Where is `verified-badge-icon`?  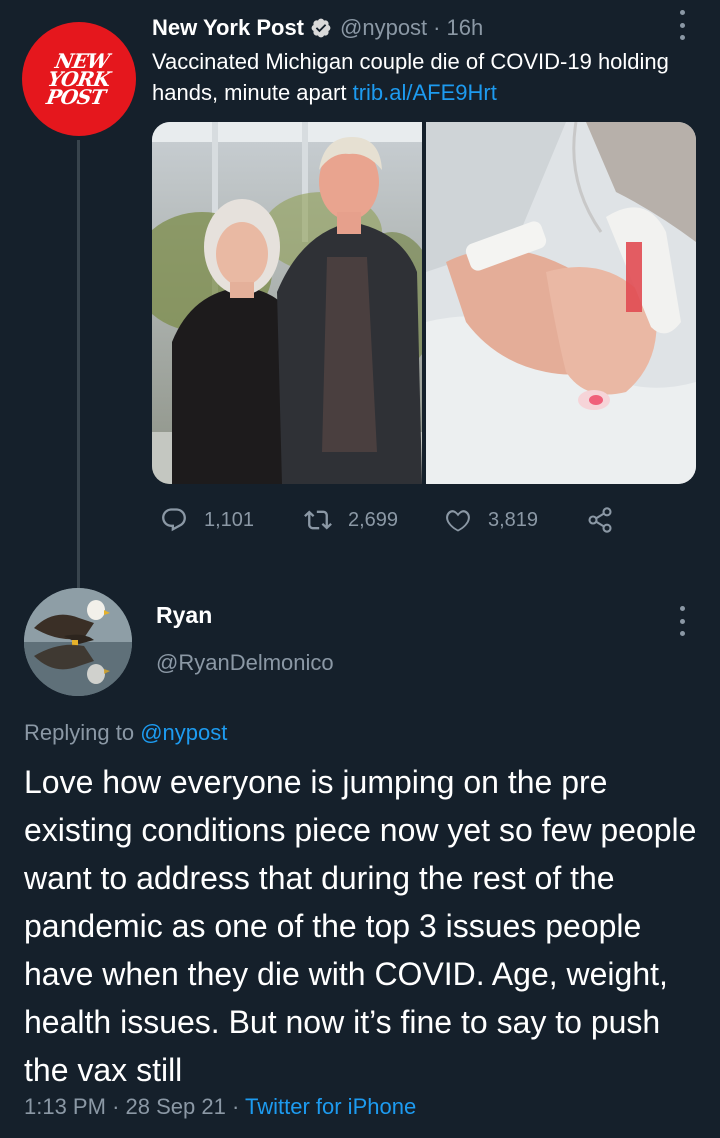 verified-badge-icon is located at coordinates (321, 28).